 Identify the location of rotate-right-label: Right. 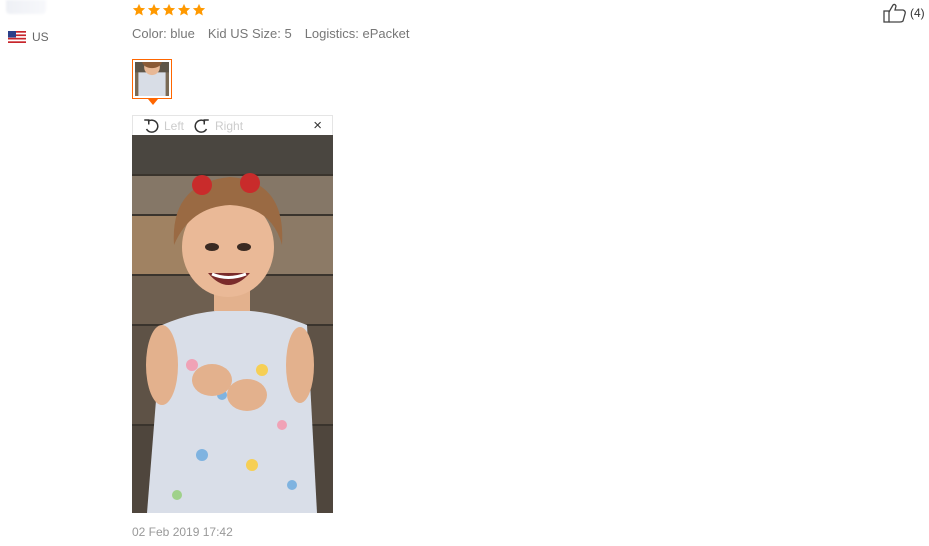
(229, 125).